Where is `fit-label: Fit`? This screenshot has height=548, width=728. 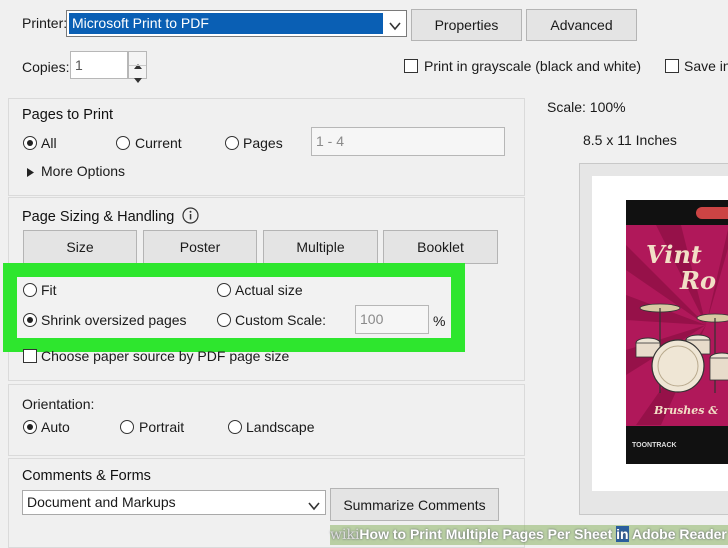 fit-label: Fit is located at coordinates (49, 290).